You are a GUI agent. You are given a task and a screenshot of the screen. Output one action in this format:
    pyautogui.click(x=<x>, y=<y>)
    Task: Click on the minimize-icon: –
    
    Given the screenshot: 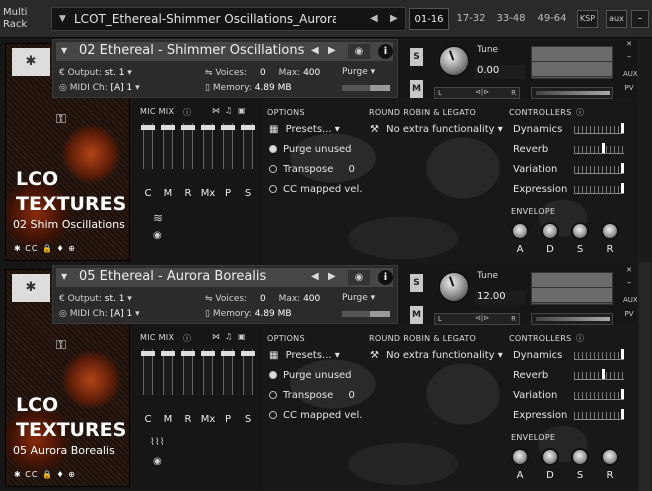 What is the action you would take?
    pyautogui.click(x=640, y=19)
    